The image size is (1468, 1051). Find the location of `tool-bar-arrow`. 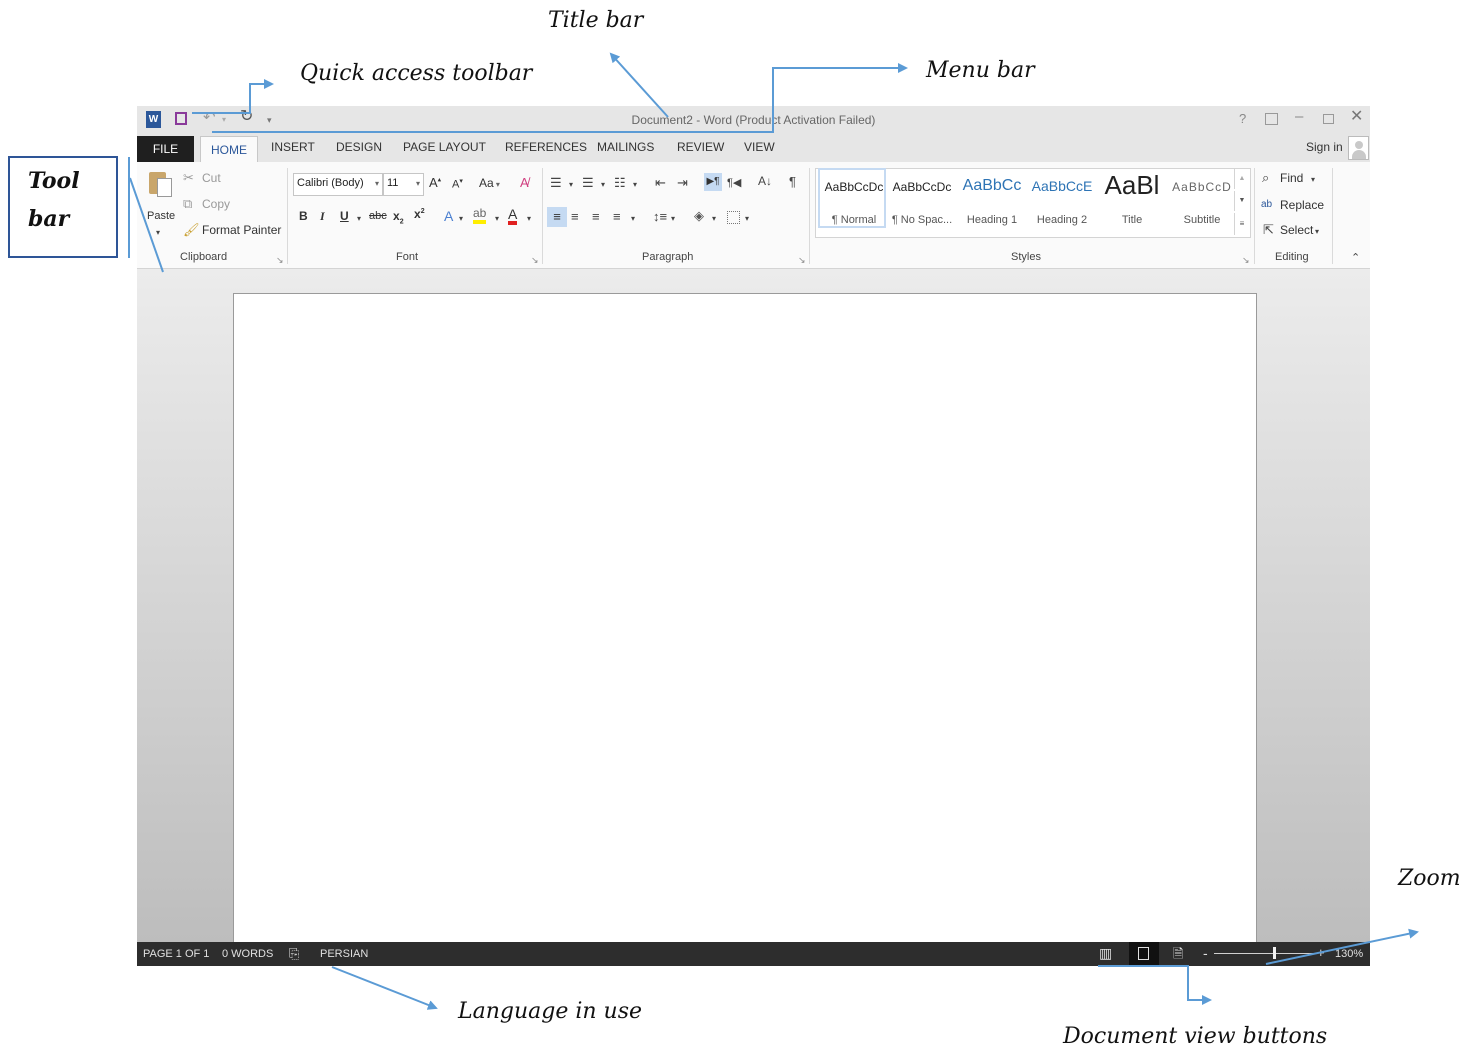

tool-bar-arrow is located at coordinates (146, 225).